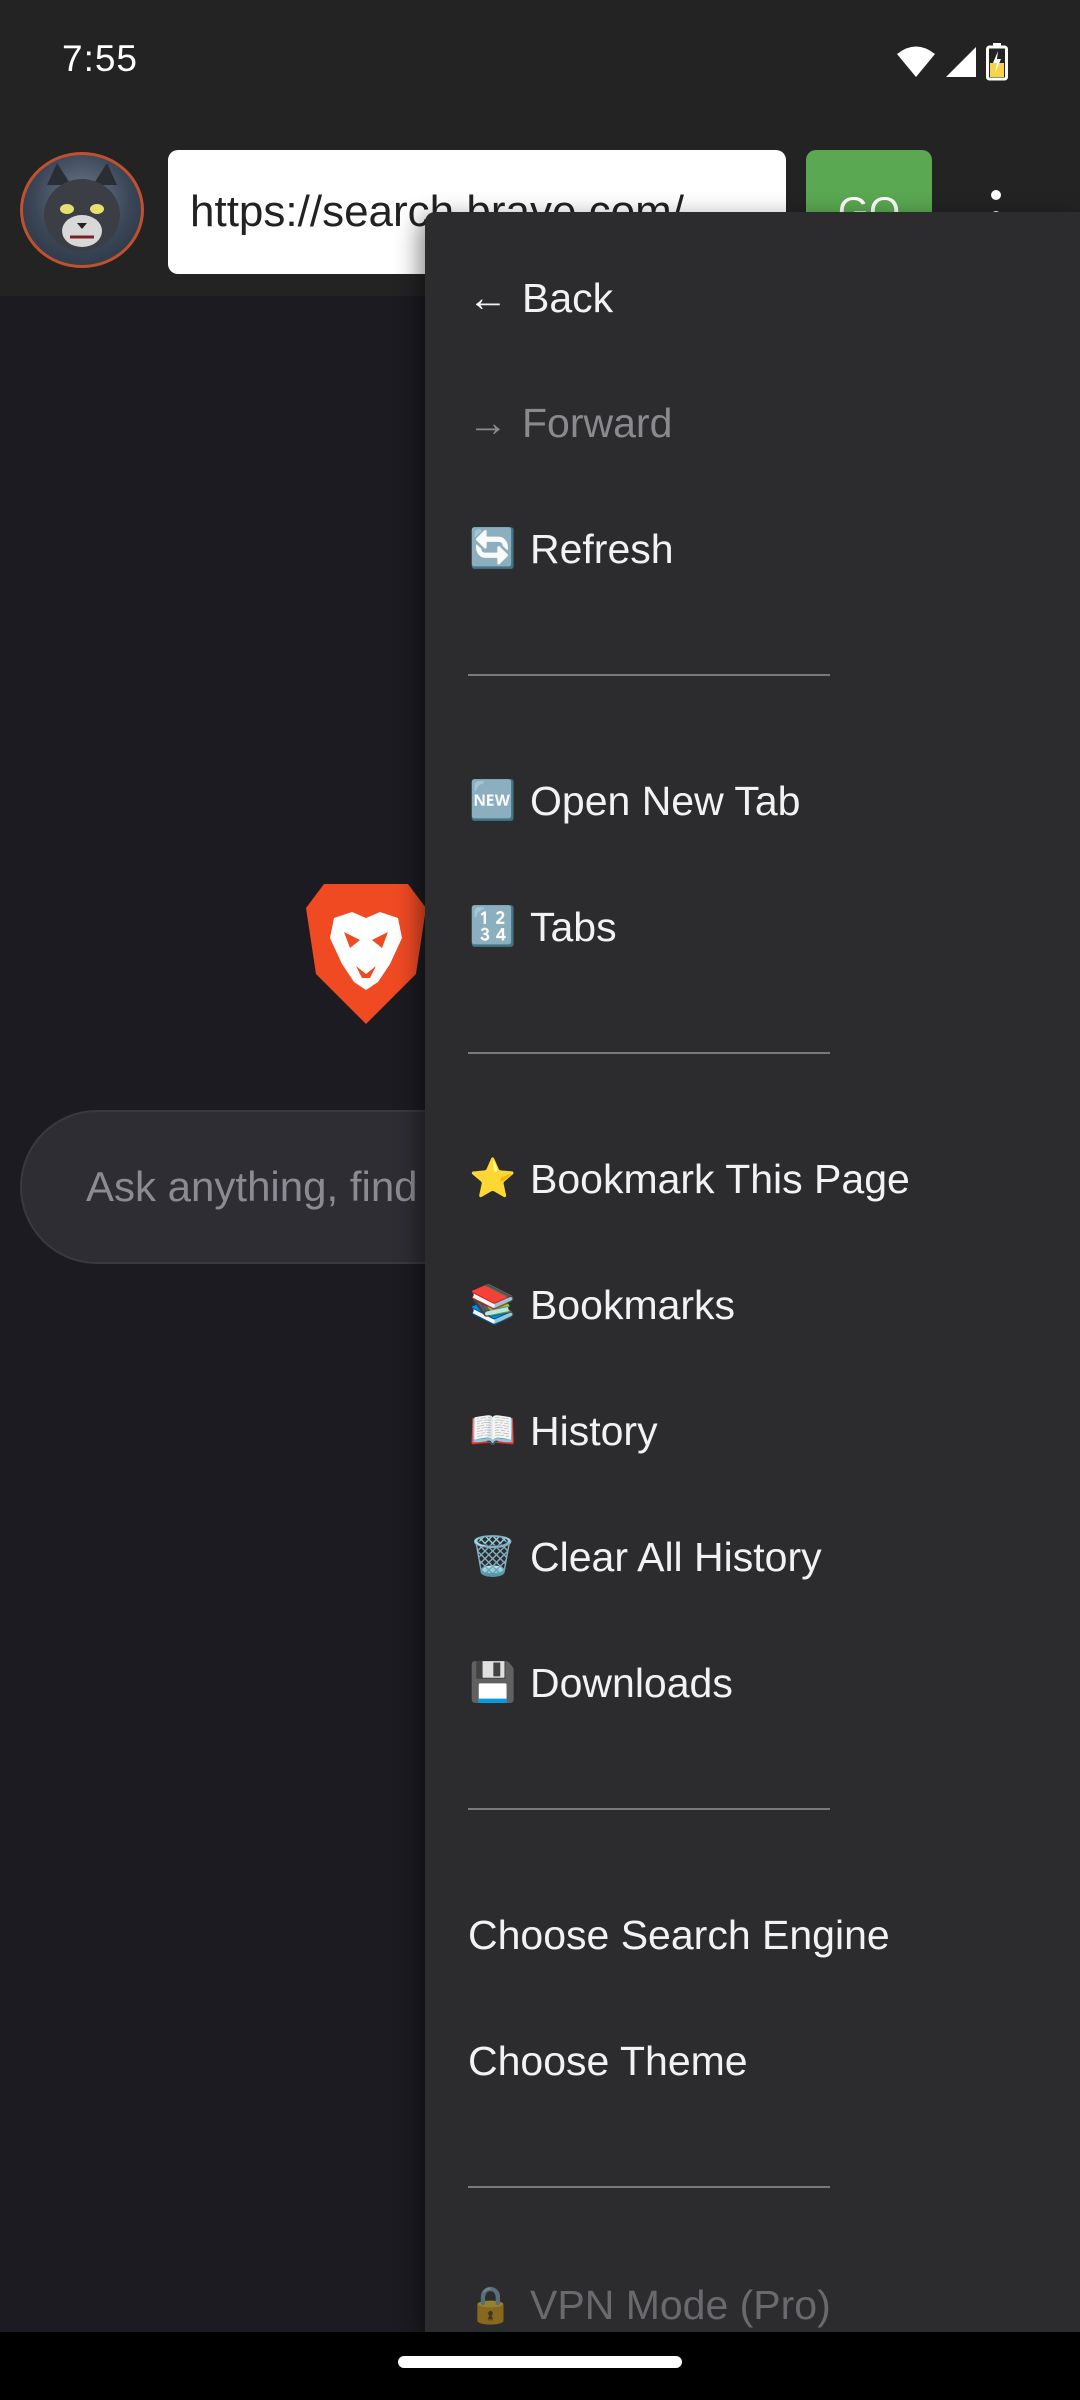 Image resolution: width=1080 pixels, height=2400 pixels. I want to click on cellular-signal-icon, so click(961, 64).